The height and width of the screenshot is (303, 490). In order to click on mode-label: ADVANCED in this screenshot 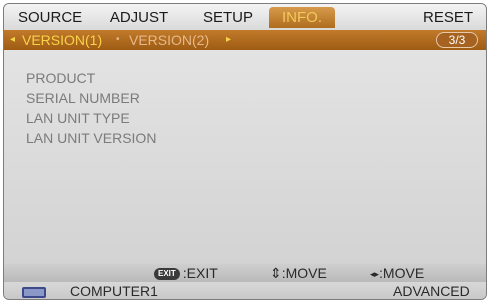, I will do `click(431, 291)`.